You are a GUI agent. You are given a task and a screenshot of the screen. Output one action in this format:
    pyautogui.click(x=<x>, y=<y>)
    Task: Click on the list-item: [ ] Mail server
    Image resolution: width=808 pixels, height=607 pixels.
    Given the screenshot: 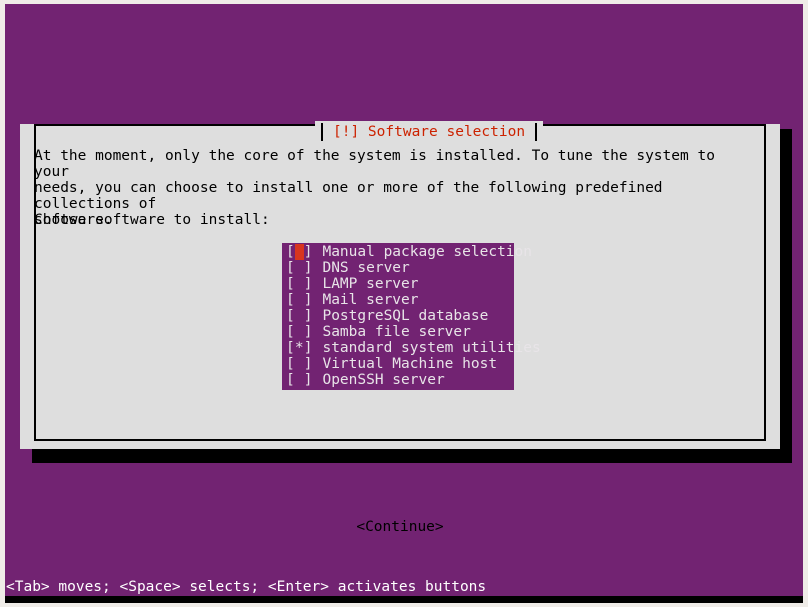 What is the action you would take?
    pyautogui.click(x=398, y=300)
    